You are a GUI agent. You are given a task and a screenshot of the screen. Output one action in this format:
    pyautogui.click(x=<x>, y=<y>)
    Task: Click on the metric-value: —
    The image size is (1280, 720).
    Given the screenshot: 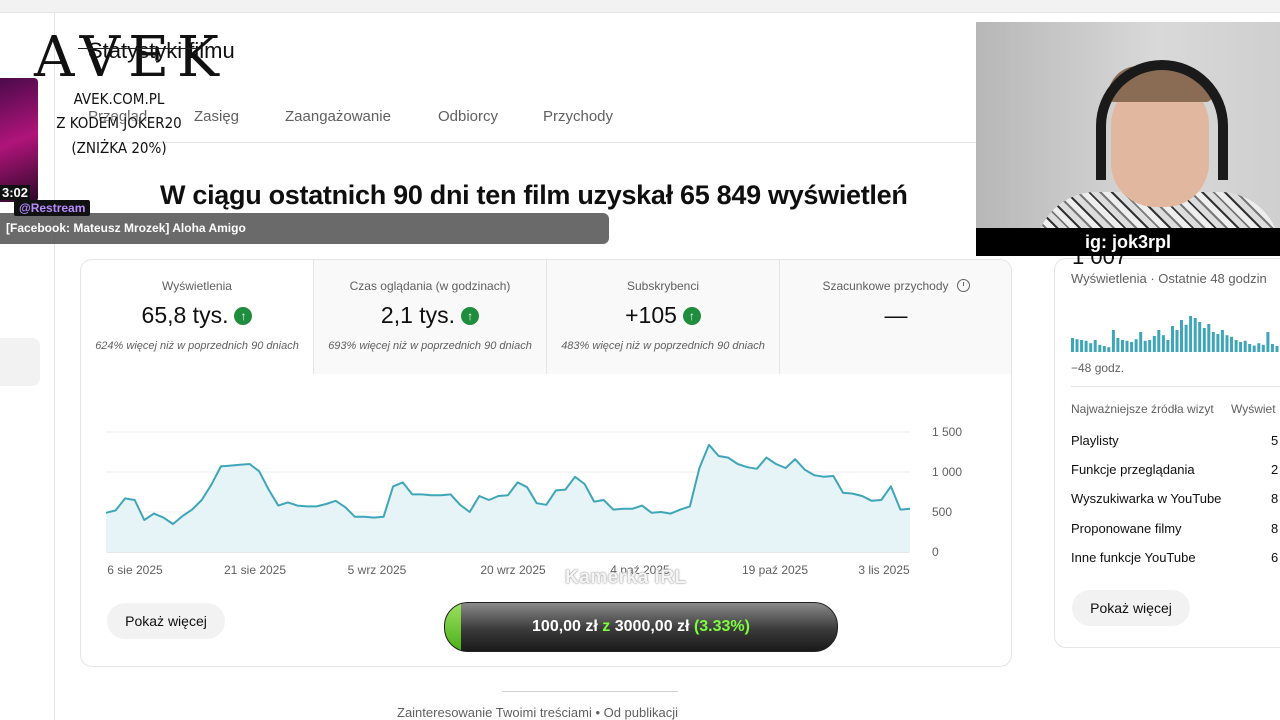 What is the action you would take?
    pyautogui.click(x=896, y=315)
    